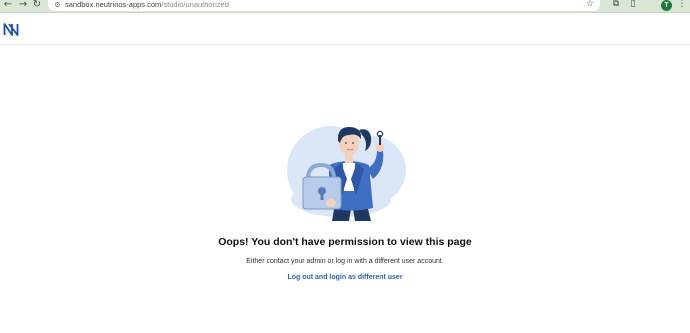 This screenshot has width=690, height=333. Describe the element at coordinates (682, 5) in the screenshot. I see `more-menu-icon: ⋮` at that location.